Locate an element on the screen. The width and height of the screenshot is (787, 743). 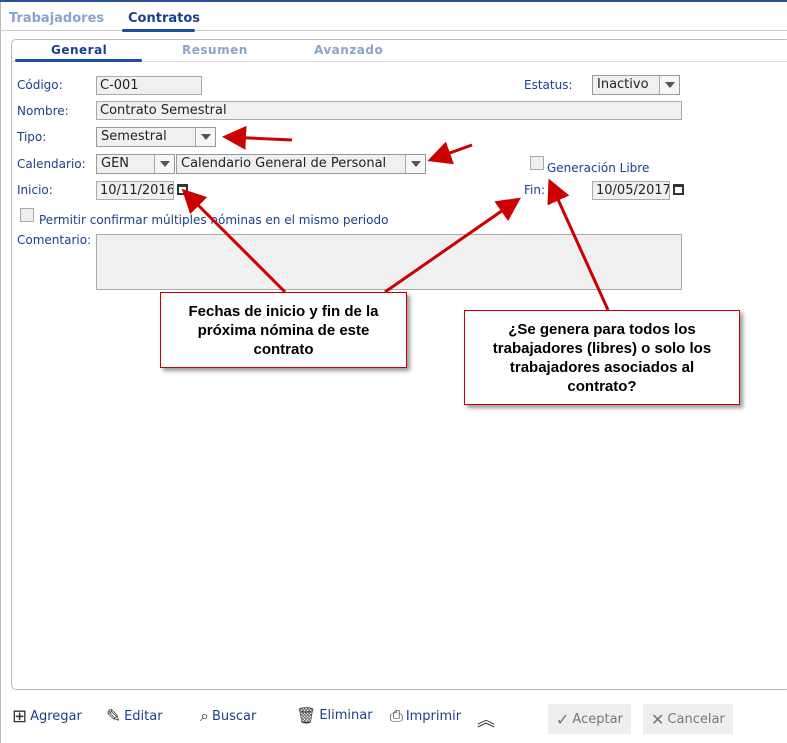
estatus-select: Inactivo is located at coordinates (636, 85).